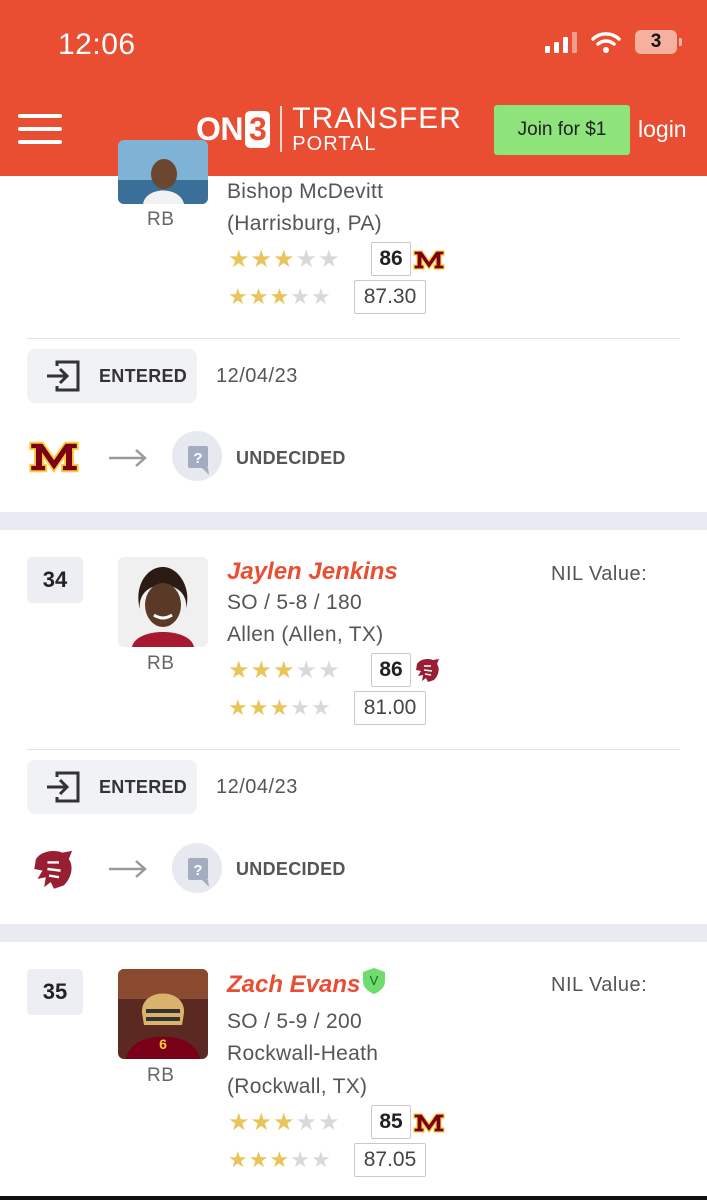 The height and width of the screenshot is (1200, 707). I want to click on cellular-signal-icon, so click(561, 42).